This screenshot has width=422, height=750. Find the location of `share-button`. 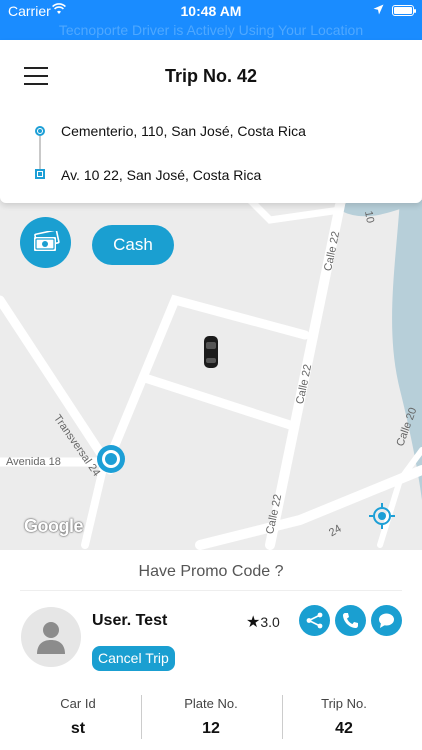

share-button is located at coordinates (314, 620).